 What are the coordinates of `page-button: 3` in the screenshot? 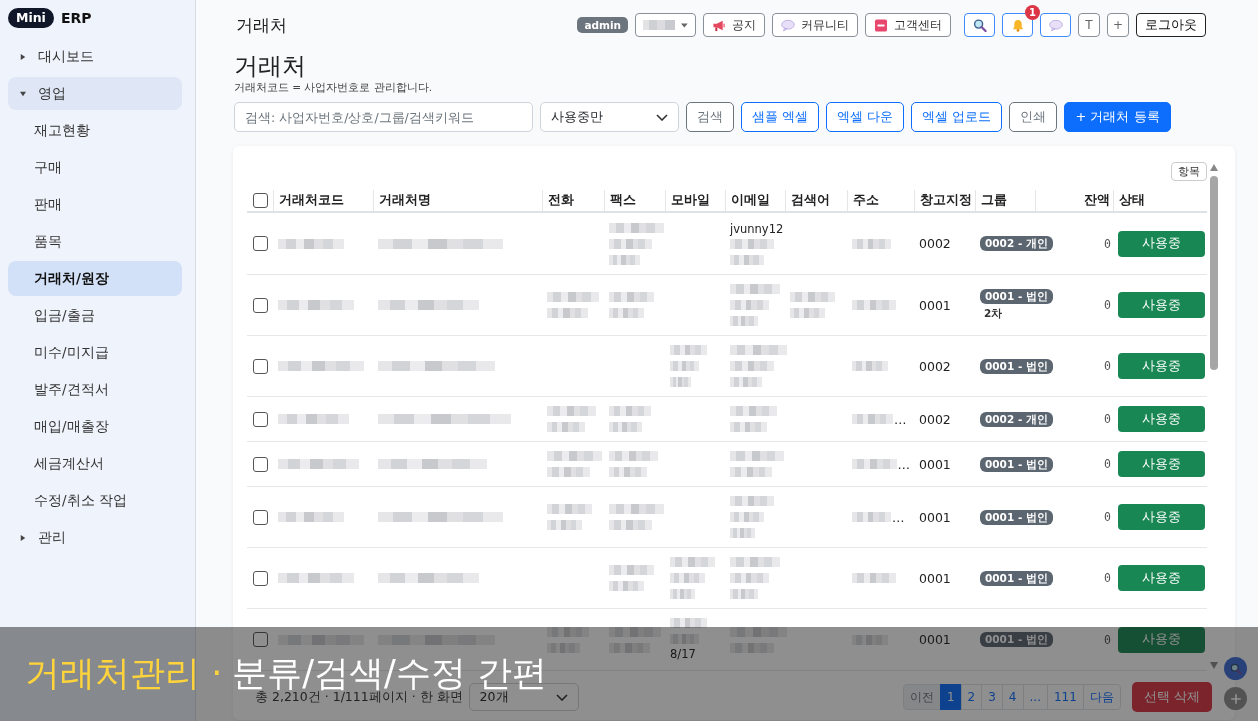 It's located at (992, 697).